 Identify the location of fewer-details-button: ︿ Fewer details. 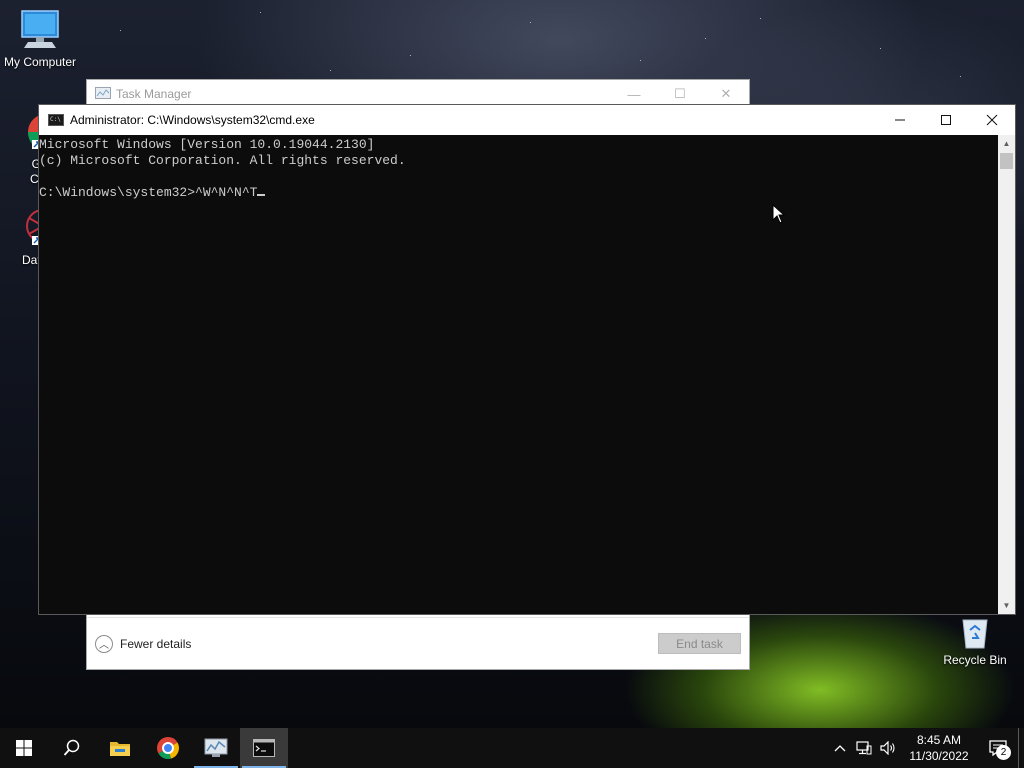
(143, 643).